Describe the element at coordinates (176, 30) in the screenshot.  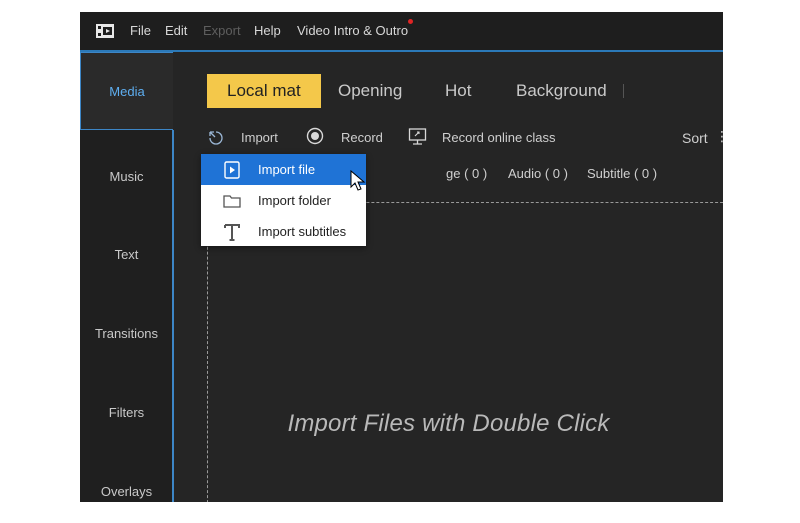
I see `menu-edit: Edit` at that location.